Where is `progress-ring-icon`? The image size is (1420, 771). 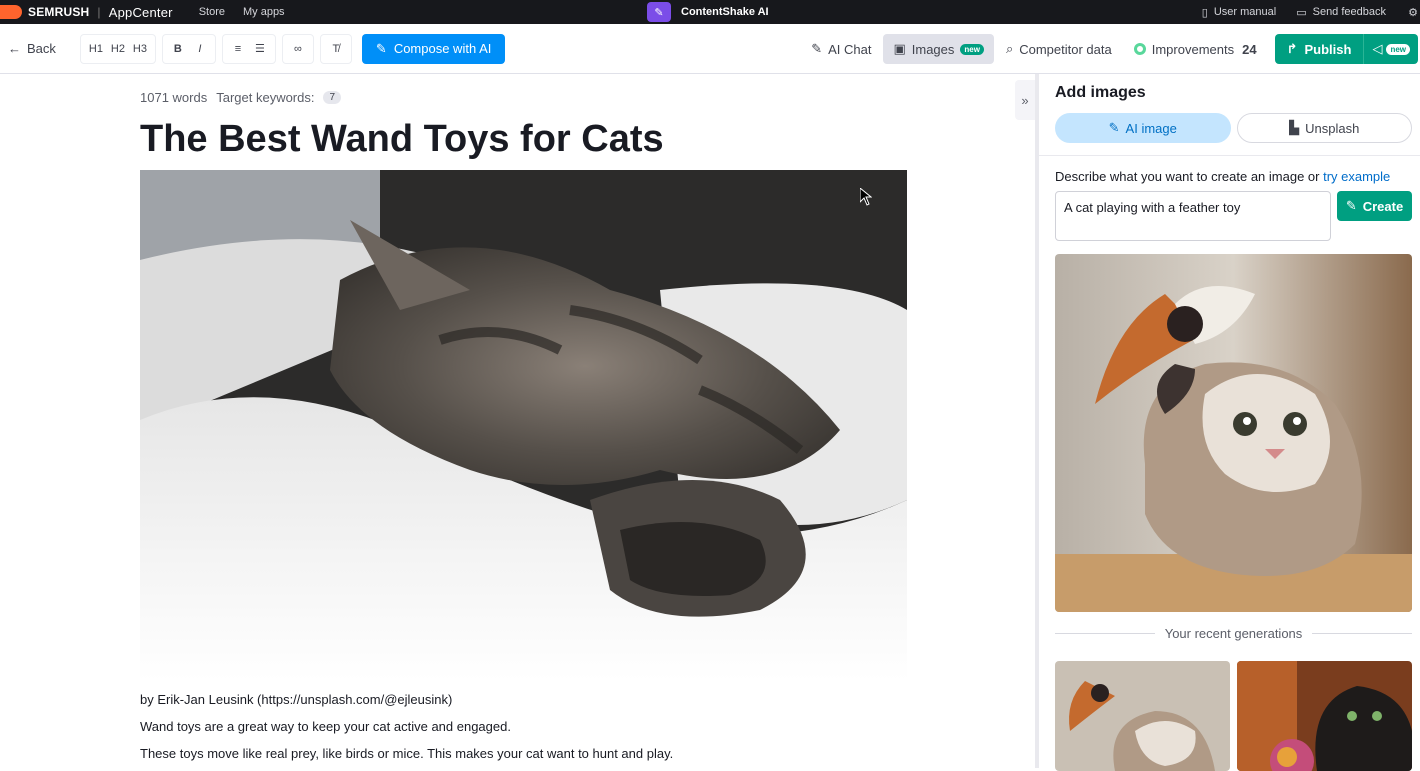
progress-ring-icon is located at coordinates (1139, 49).